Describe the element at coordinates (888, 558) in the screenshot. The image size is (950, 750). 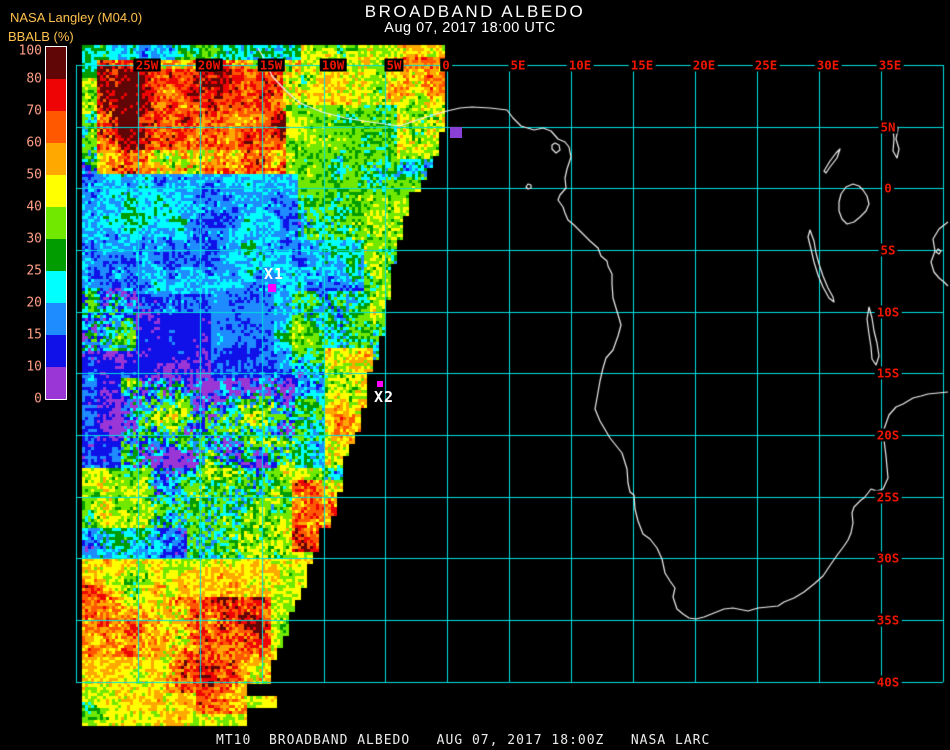
I see `lat-label-30S: 30S` at that location.